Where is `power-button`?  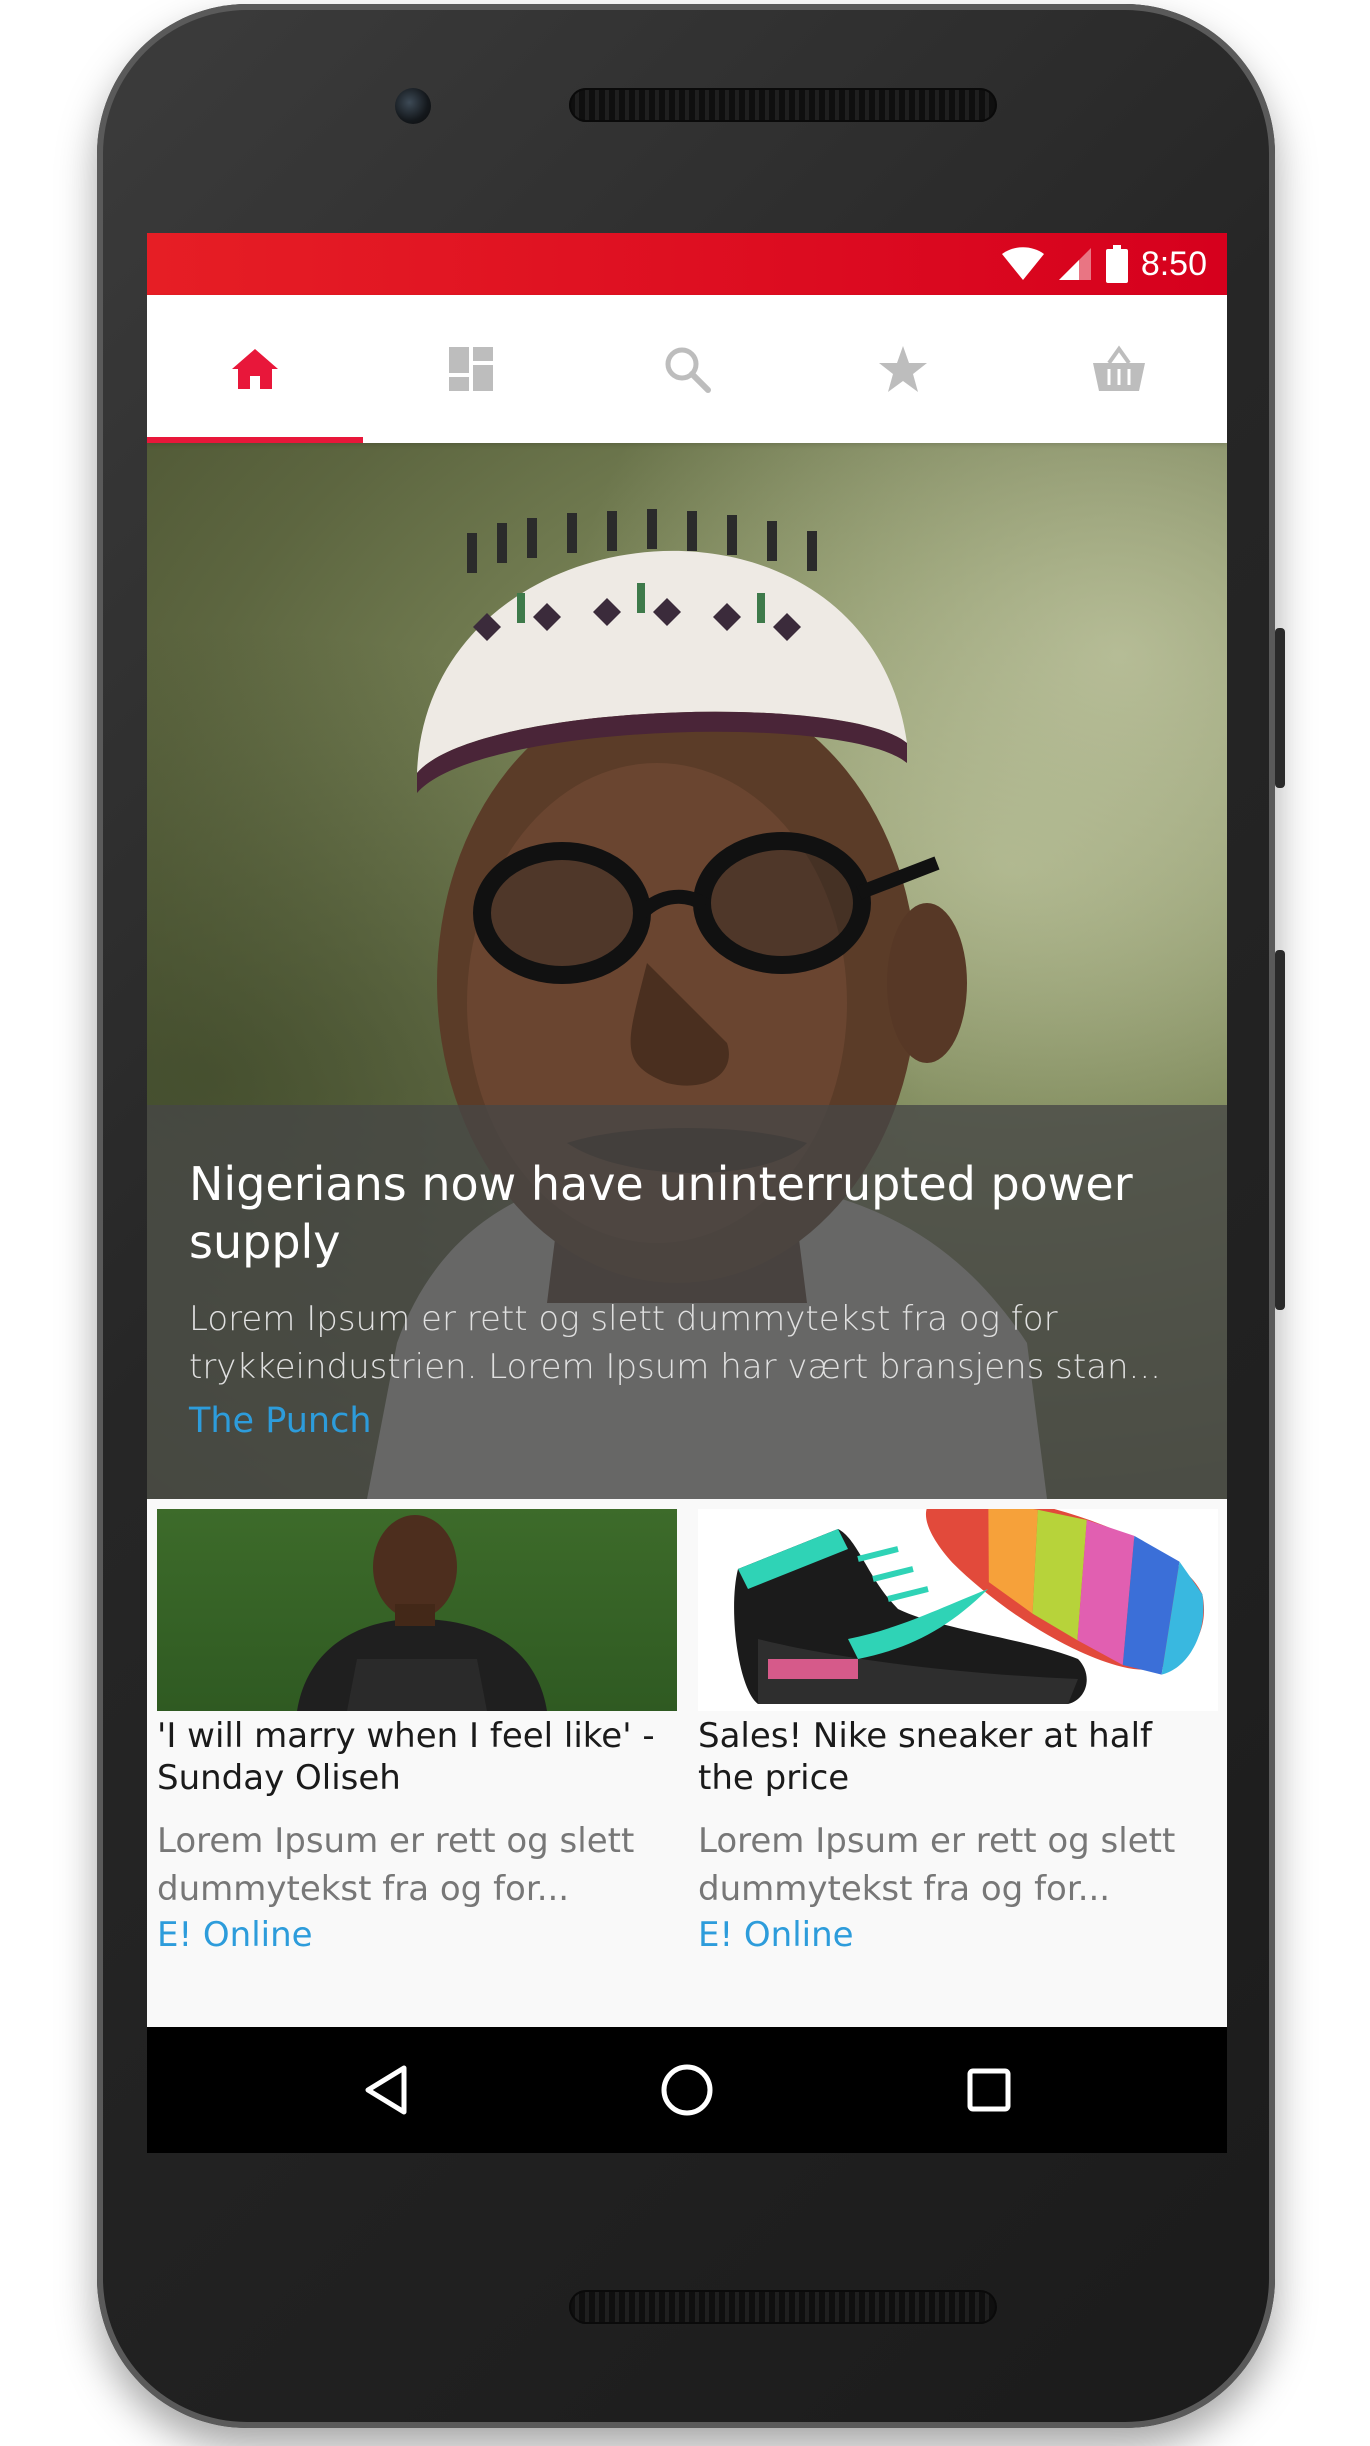
power-button is located at coordinates (1280, 708).